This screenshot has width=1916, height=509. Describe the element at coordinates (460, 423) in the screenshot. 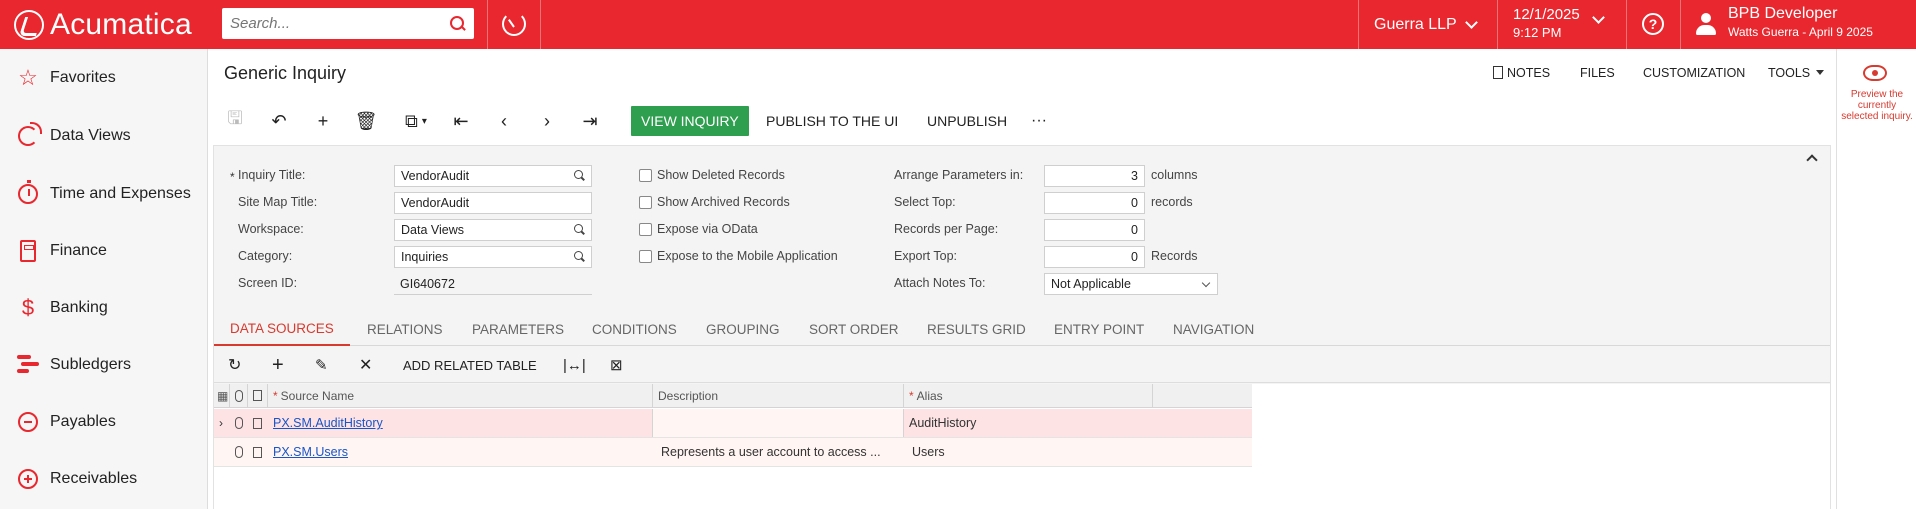

I see `source-name-cell: PX.SM.AuditHistory` at that location.